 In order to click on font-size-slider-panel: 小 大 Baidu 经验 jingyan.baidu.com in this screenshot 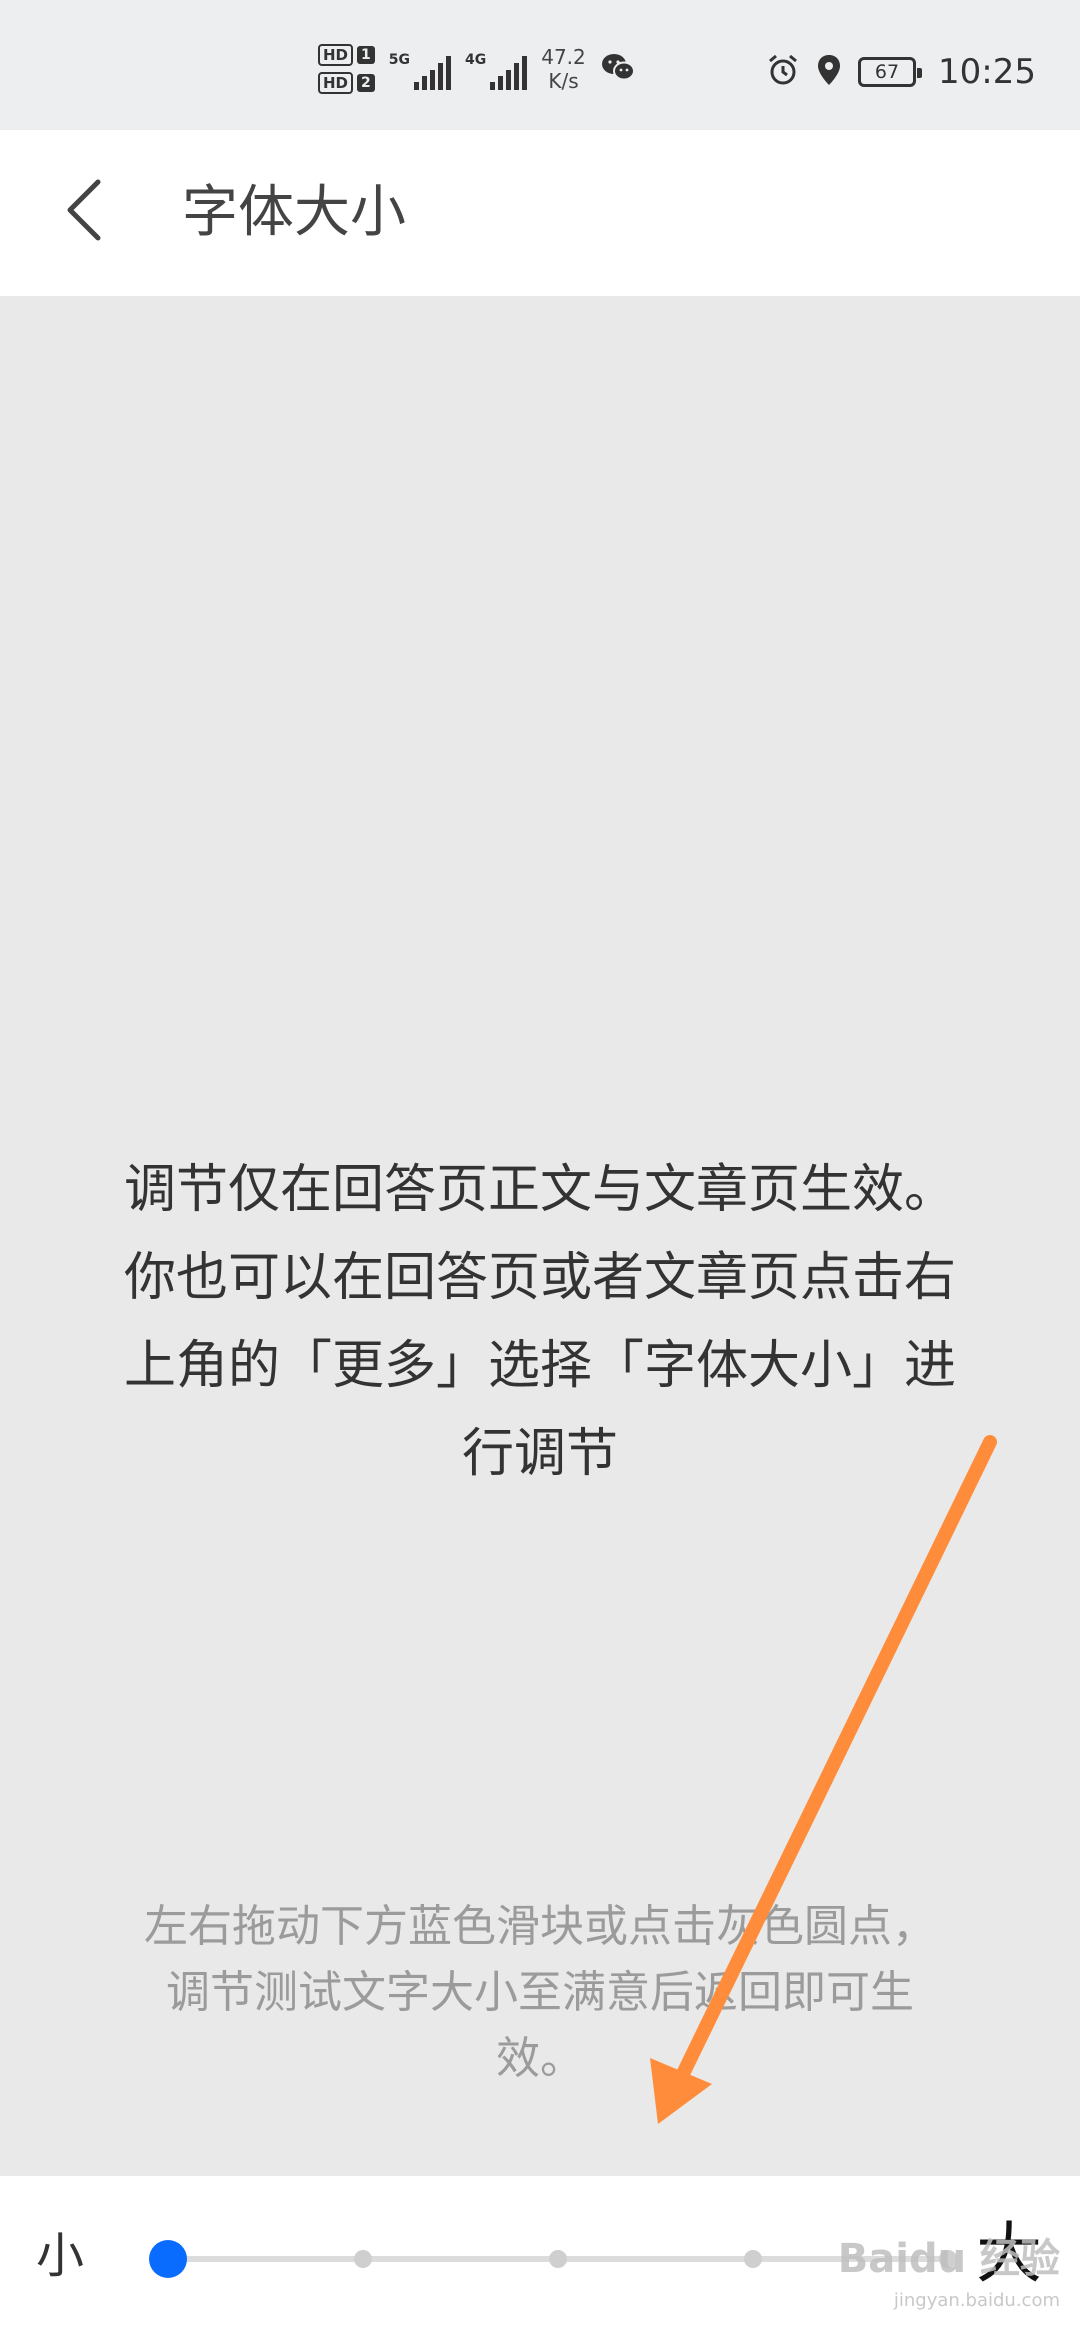, I will do `click(540, 2258)`.